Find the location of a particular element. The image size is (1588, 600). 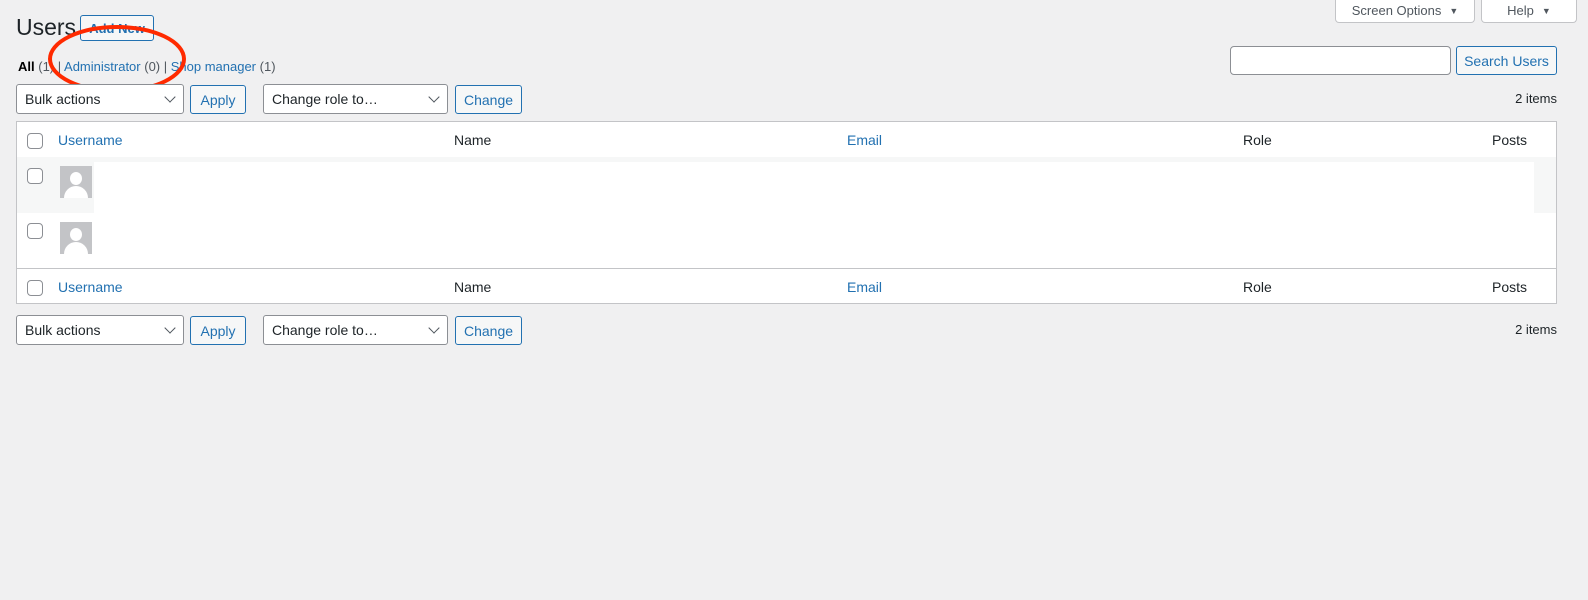

select-all-checkbox is located at coordinates (35, 141).